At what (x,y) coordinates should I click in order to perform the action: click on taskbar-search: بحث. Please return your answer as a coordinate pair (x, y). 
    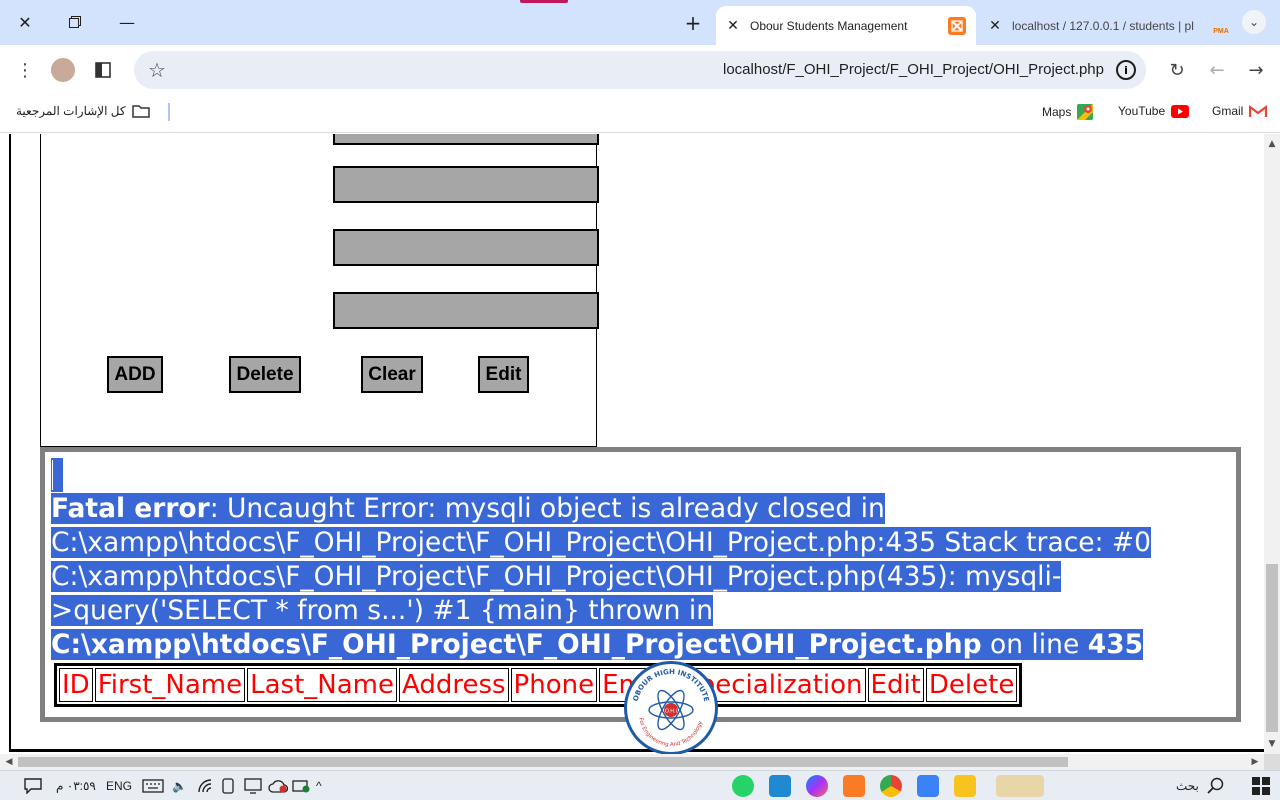
    Looking at the image, I should click on (1200, 786).